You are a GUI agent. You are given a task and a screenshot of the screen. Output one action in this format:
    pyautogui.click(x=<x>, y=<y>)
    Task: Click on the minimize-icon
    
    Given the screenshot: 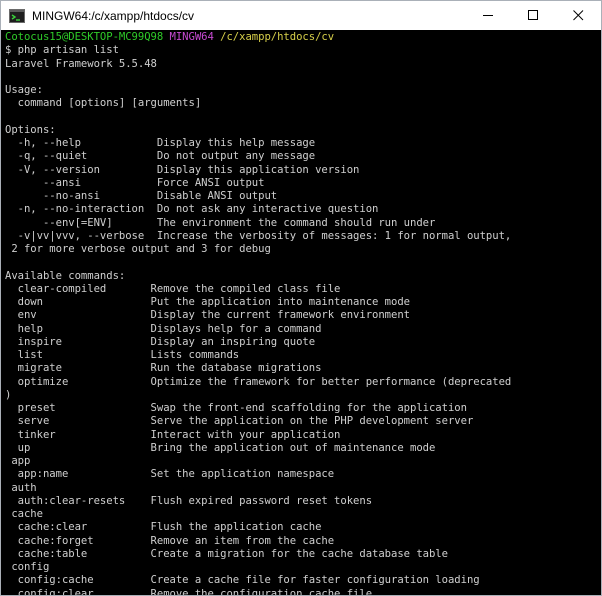 What is the action you would take?
    pyautogui.click(x=488, y=15)
    